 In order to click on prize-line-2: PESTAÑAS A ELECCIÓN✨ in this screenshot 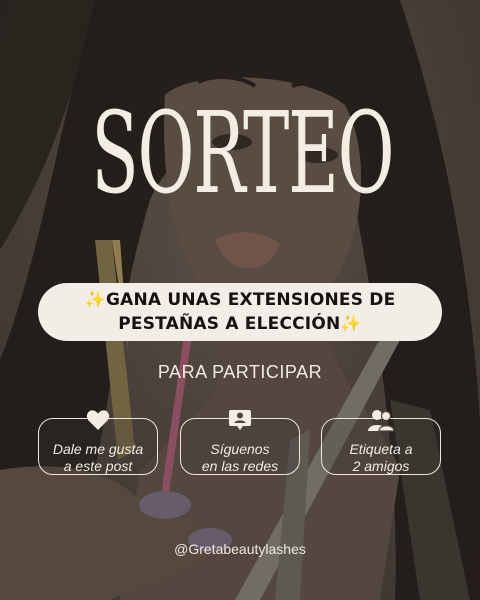, I will do `click(240, 324)`.